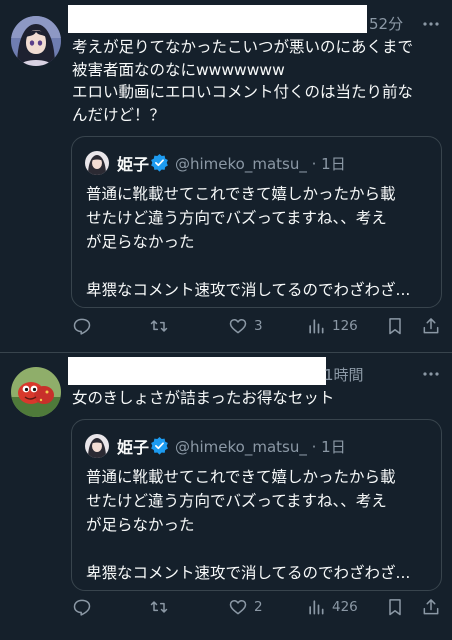  I want to click on tweet-timestamp: 1時間, so click(344, 374).